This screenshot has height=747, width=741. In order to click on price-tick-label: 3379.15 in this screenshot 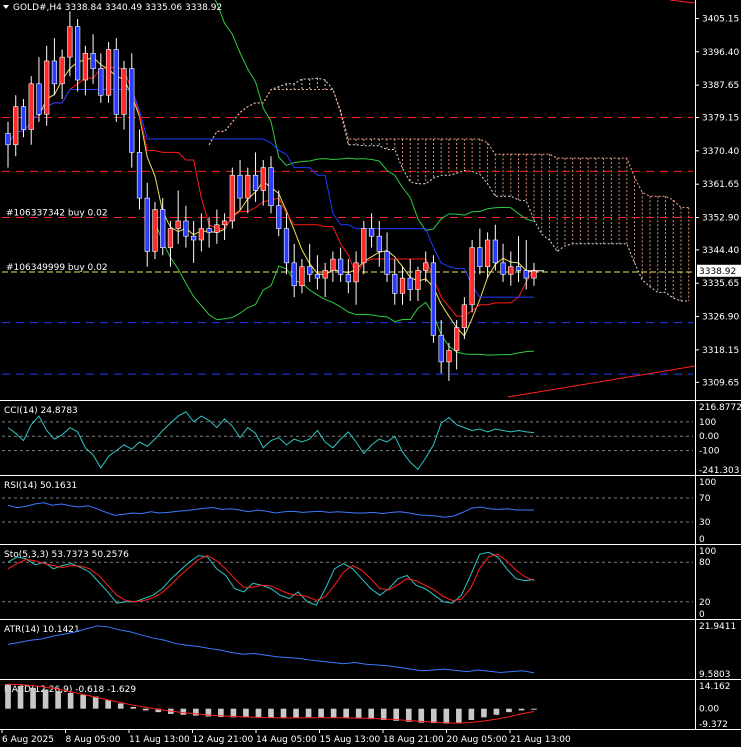, I will do `click(720, 119)`.